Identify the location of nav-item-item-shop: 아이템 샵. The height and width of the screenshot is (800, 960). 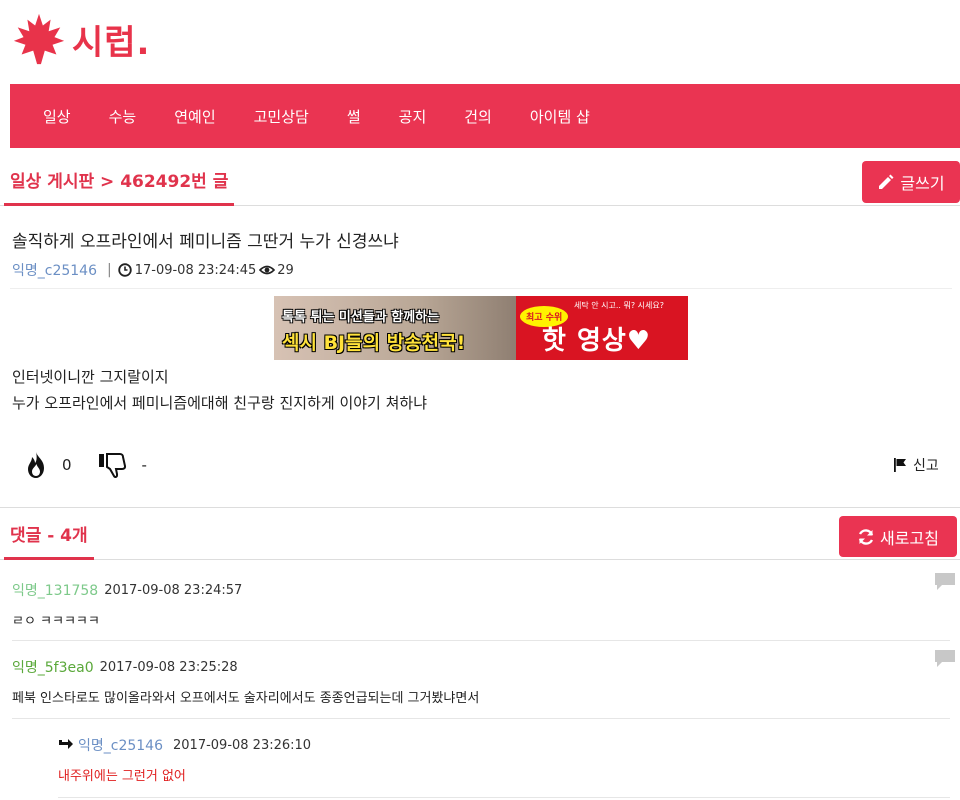
(560, 116).